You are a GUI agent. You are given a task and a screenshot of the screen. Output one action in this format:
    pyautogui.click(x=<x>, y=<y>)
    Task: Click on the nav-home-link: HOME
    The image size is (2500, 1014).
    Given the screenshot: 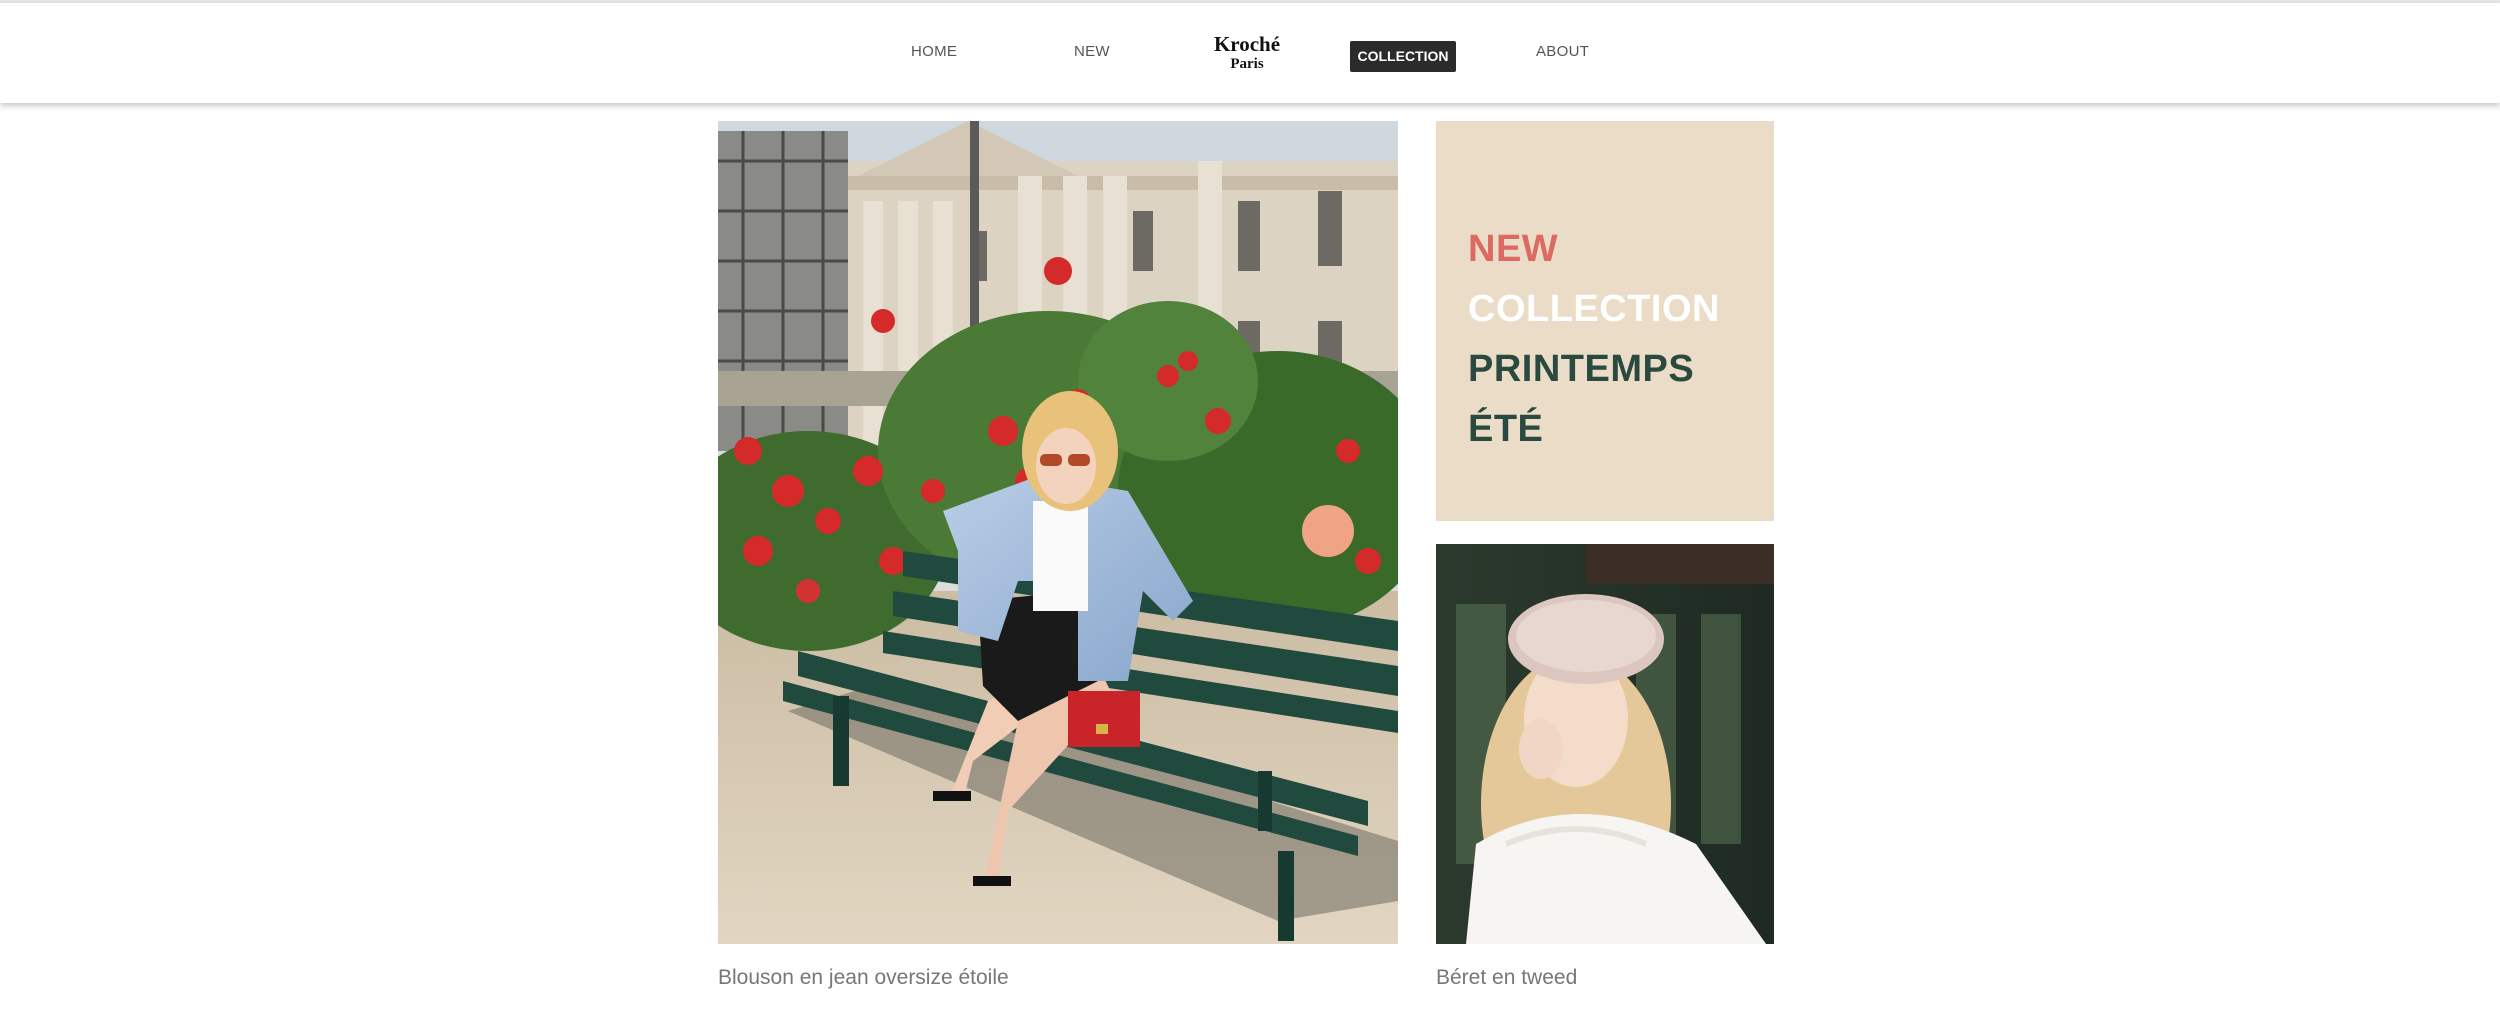 What is the action you would take?
    pyautogui.click(x=934, y=51)
    